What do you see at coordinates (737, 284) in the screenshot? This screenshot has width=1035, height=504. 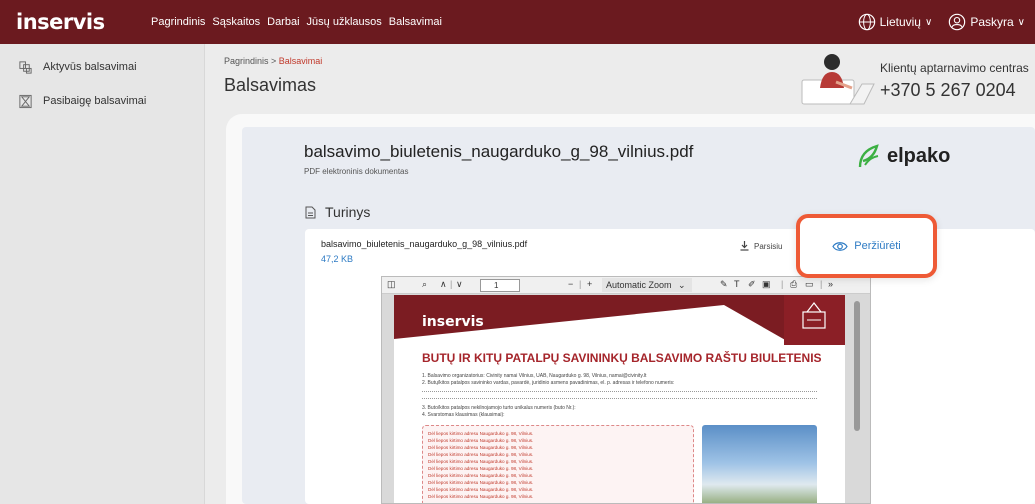 I see `text-icon: T` at bounding box center [737, 284].